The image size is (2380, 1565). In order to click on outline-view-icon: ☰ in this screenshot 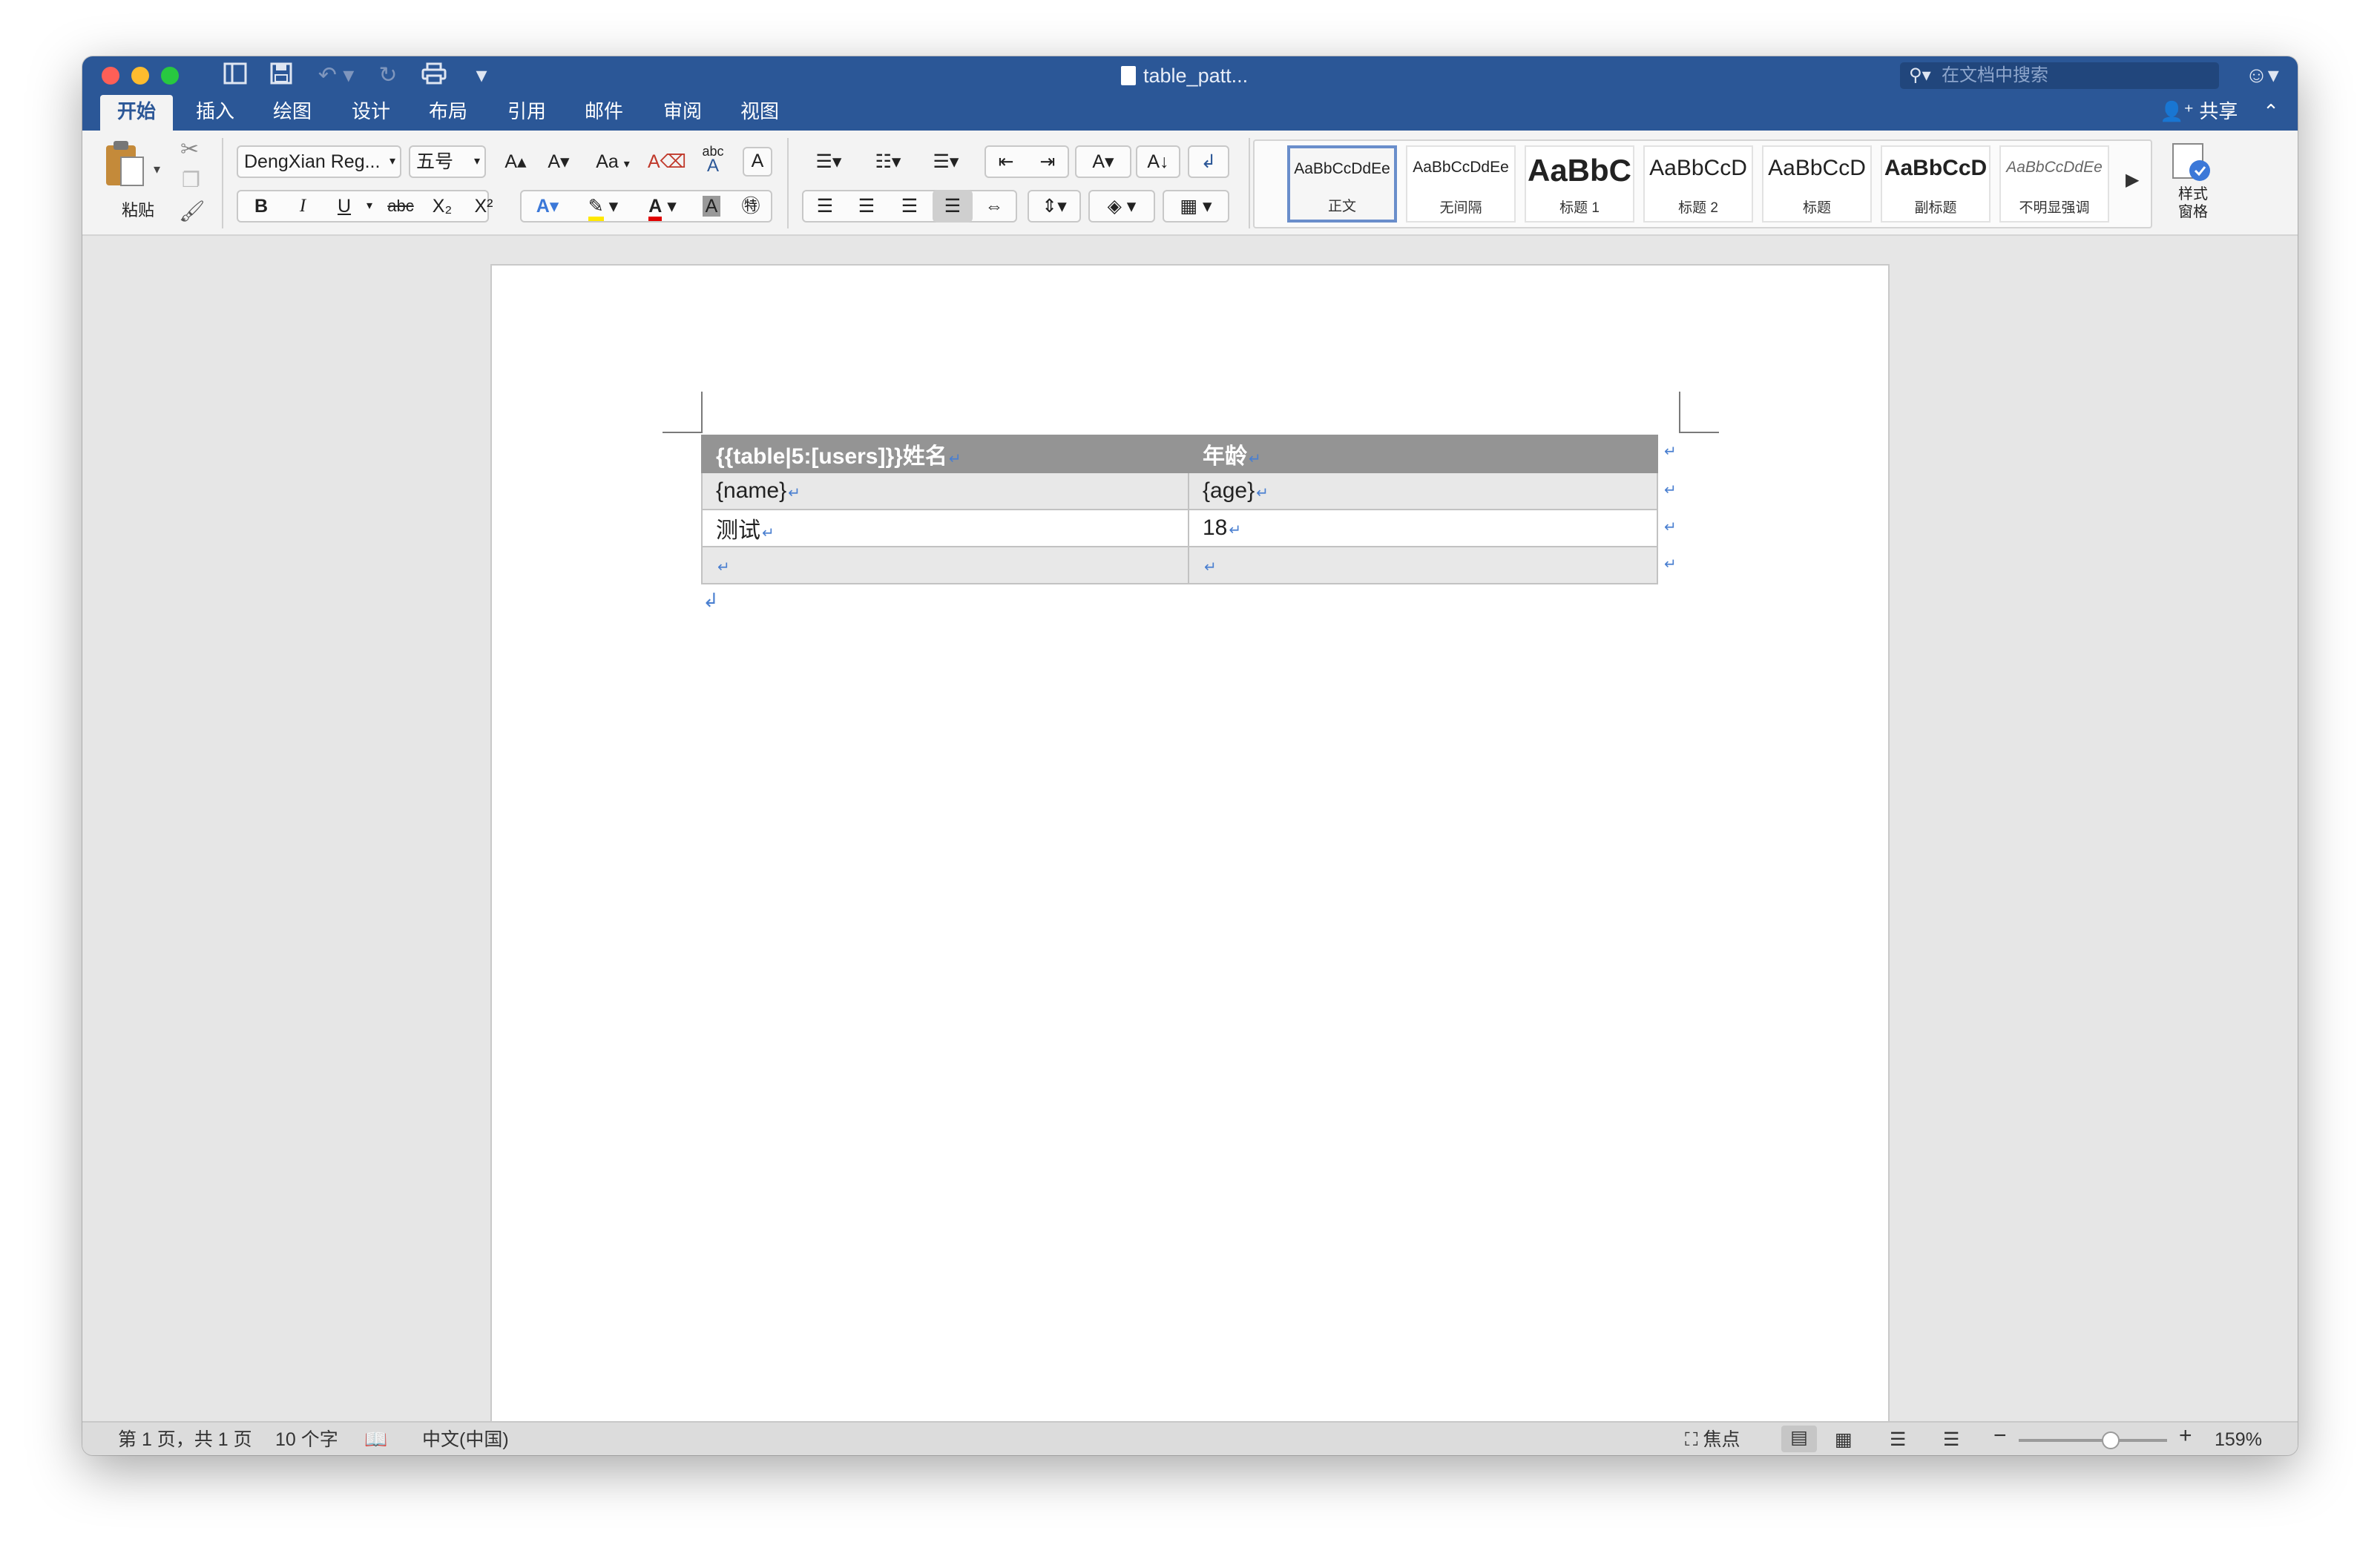, I will do `click(1898, 1440)`.